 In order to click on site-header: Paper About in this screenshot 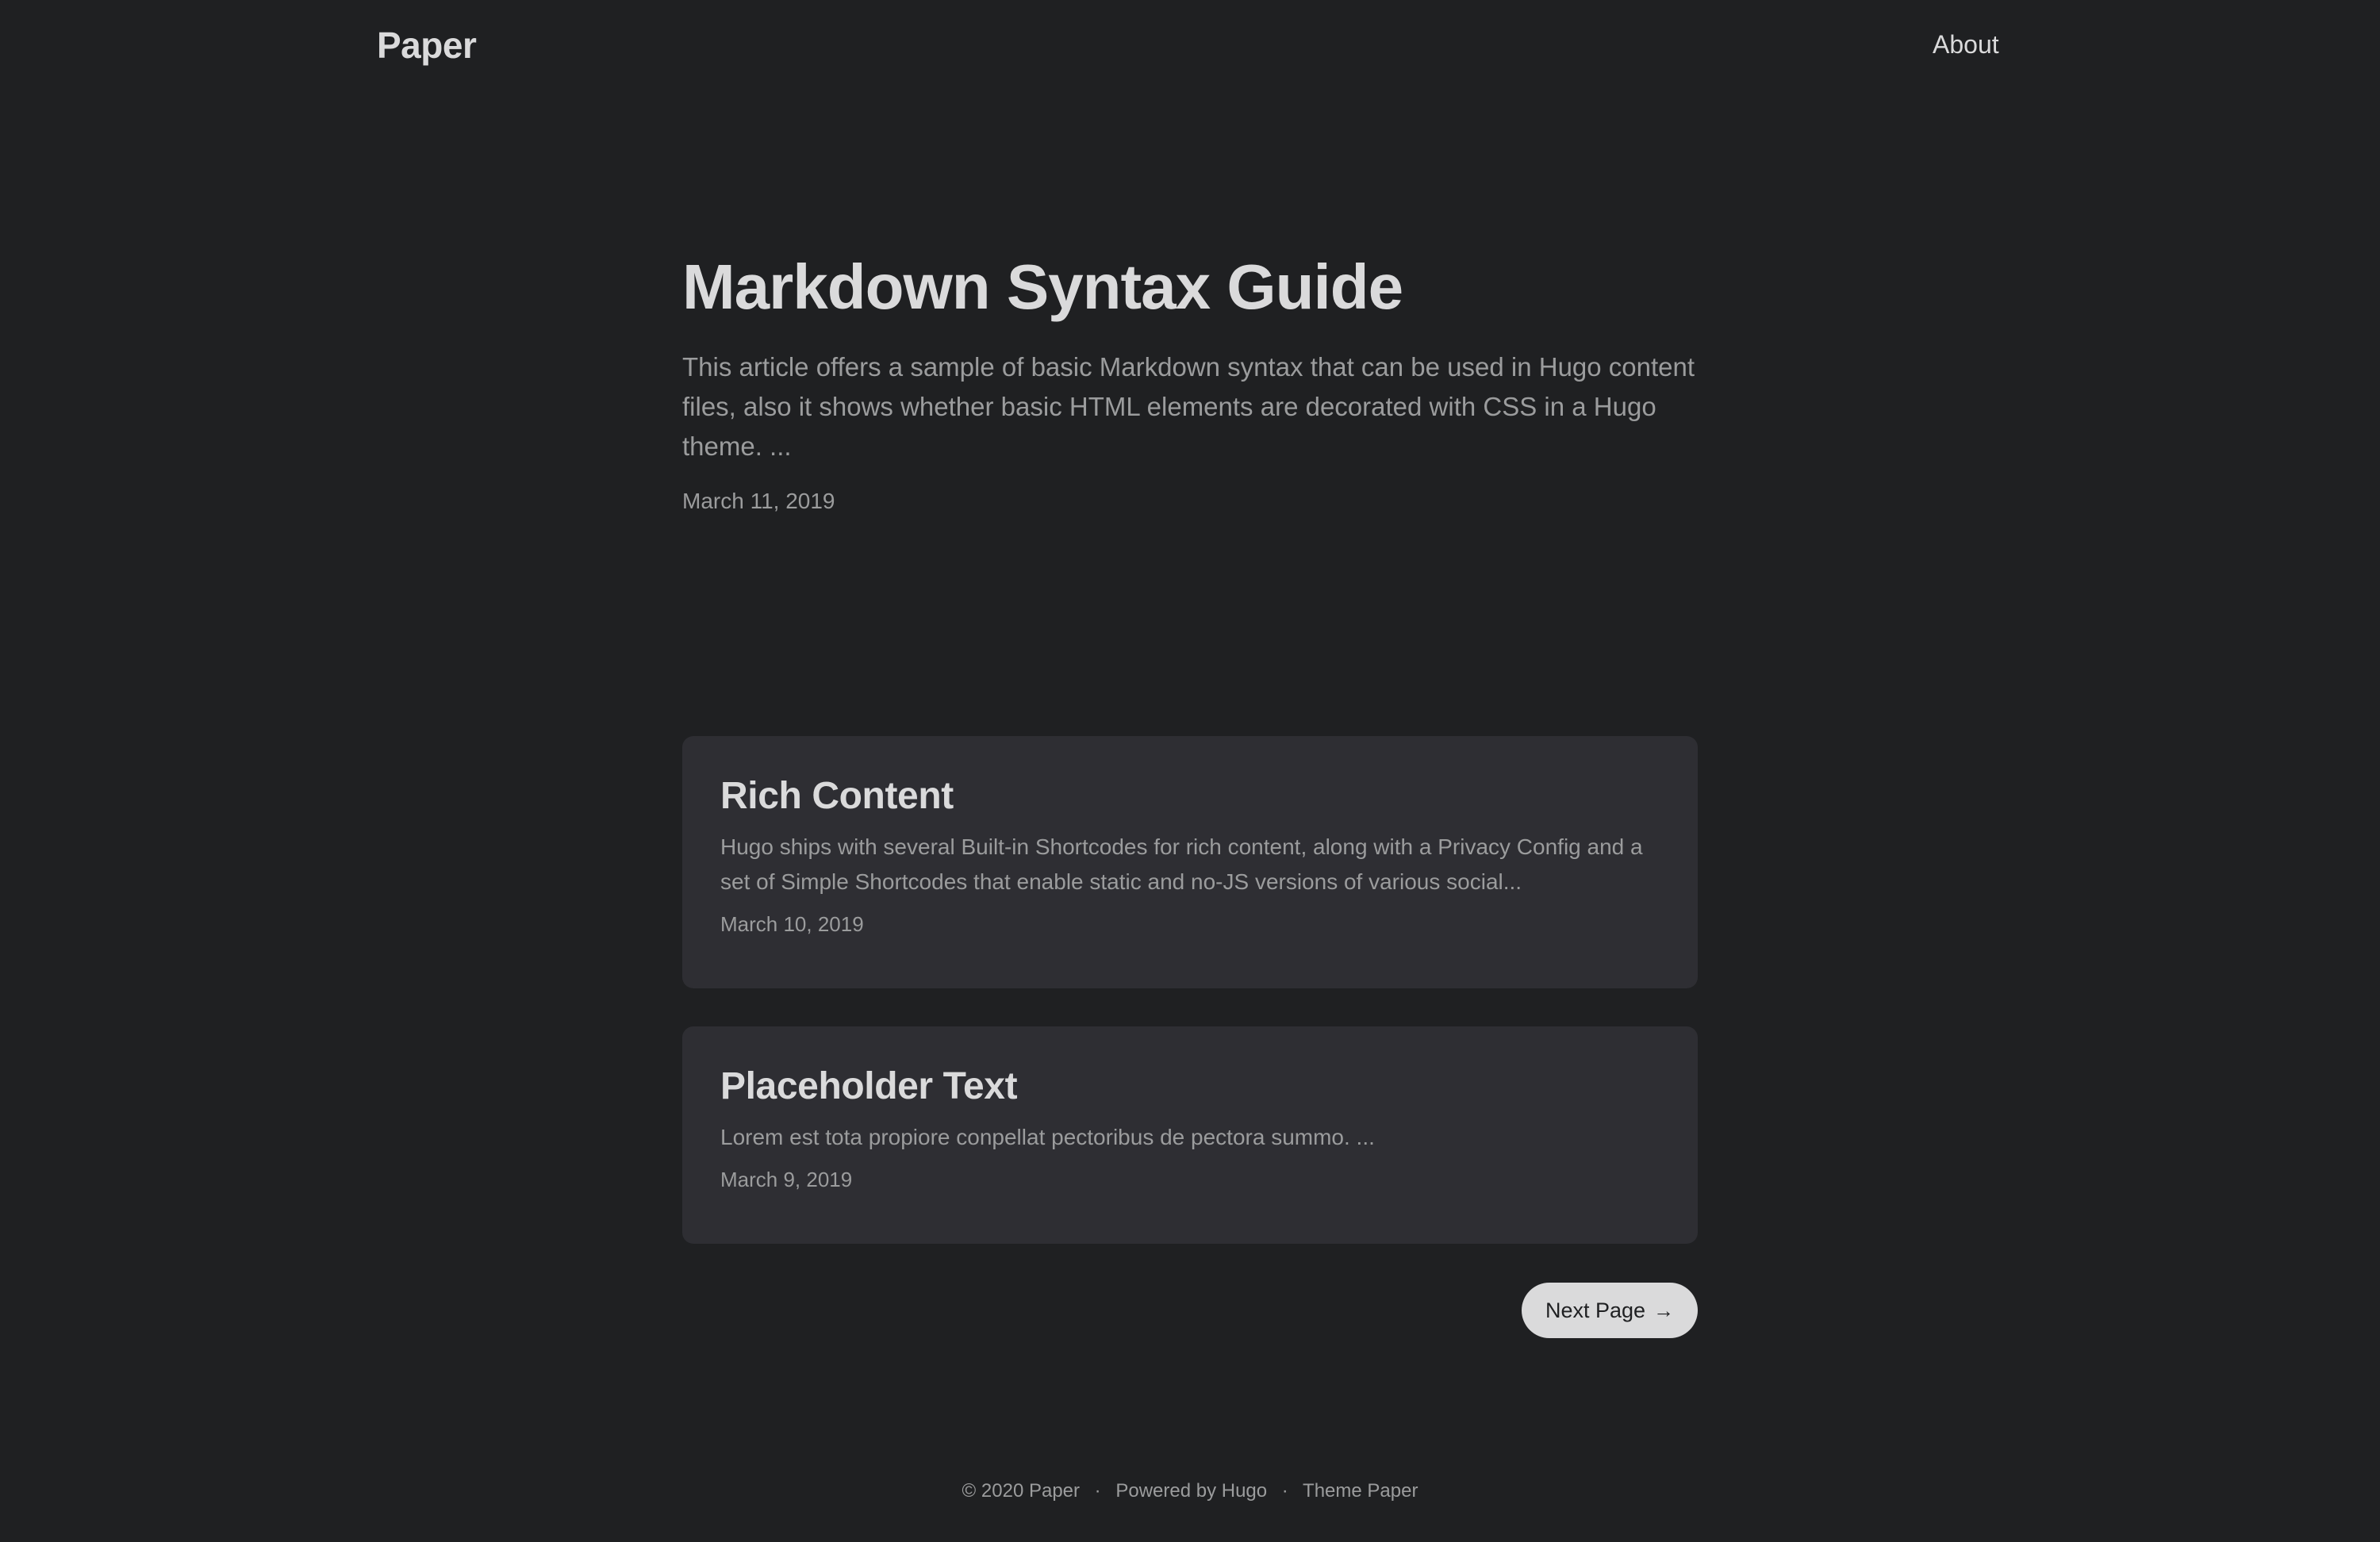, I will do `click(1190, 48)`.